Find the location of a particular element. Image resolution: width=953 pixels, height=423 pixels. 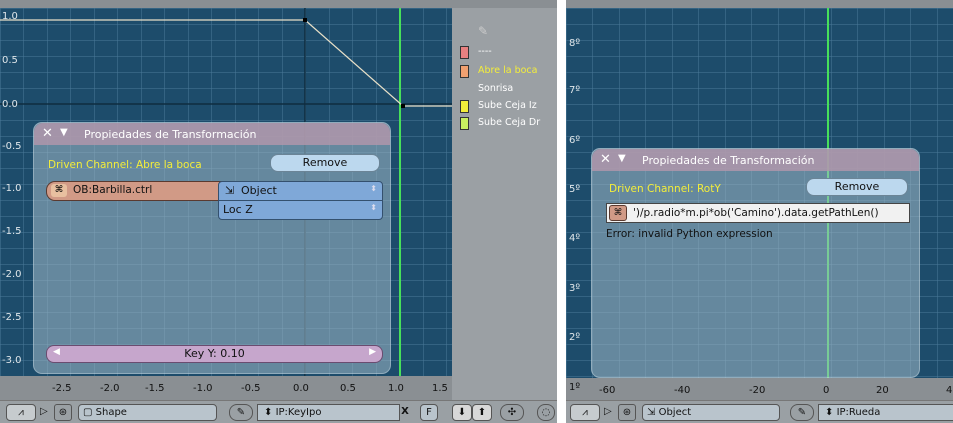

channel-label: Sube Ceja Iz is located at coordinates (507, 105).